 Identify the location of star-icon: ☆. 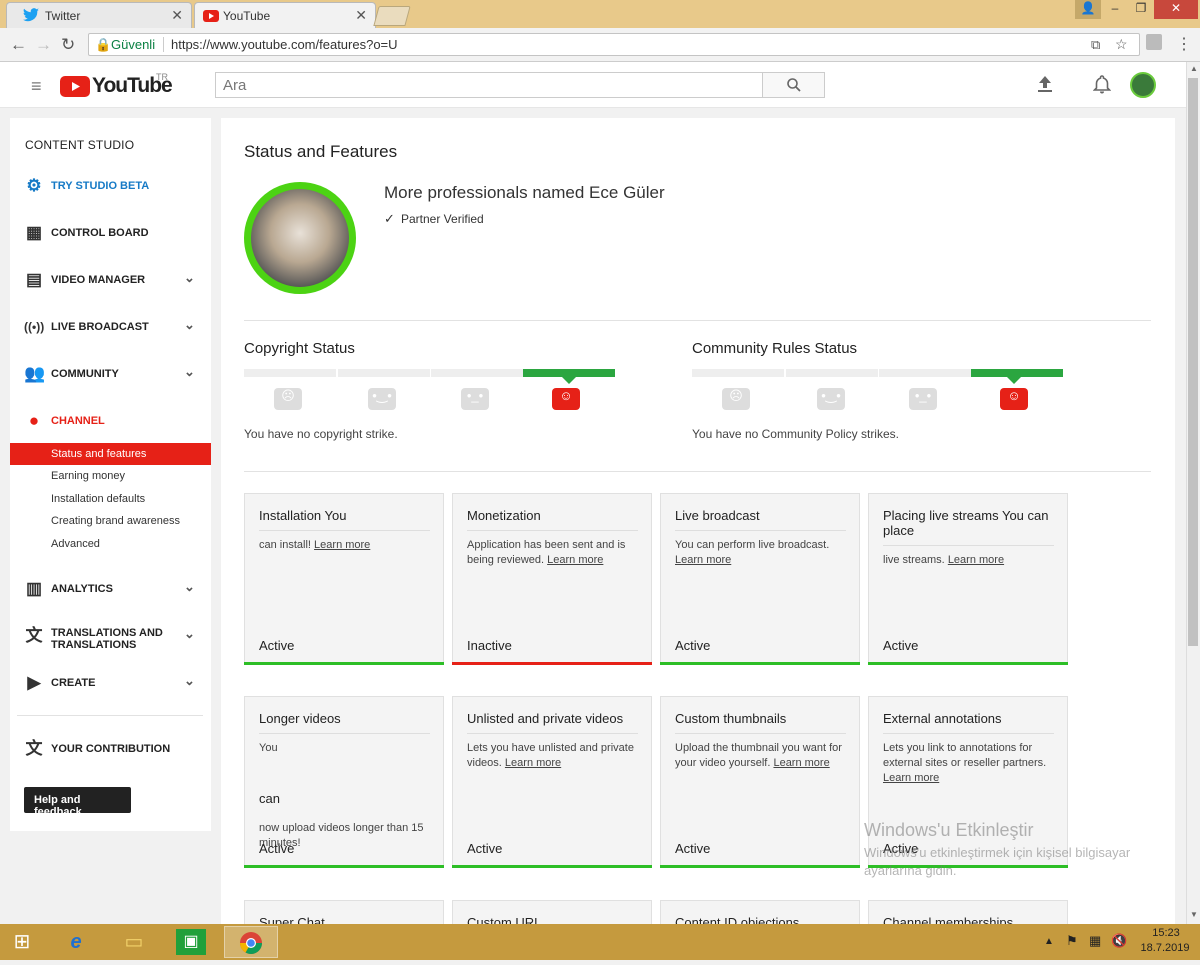
(1121, 44).